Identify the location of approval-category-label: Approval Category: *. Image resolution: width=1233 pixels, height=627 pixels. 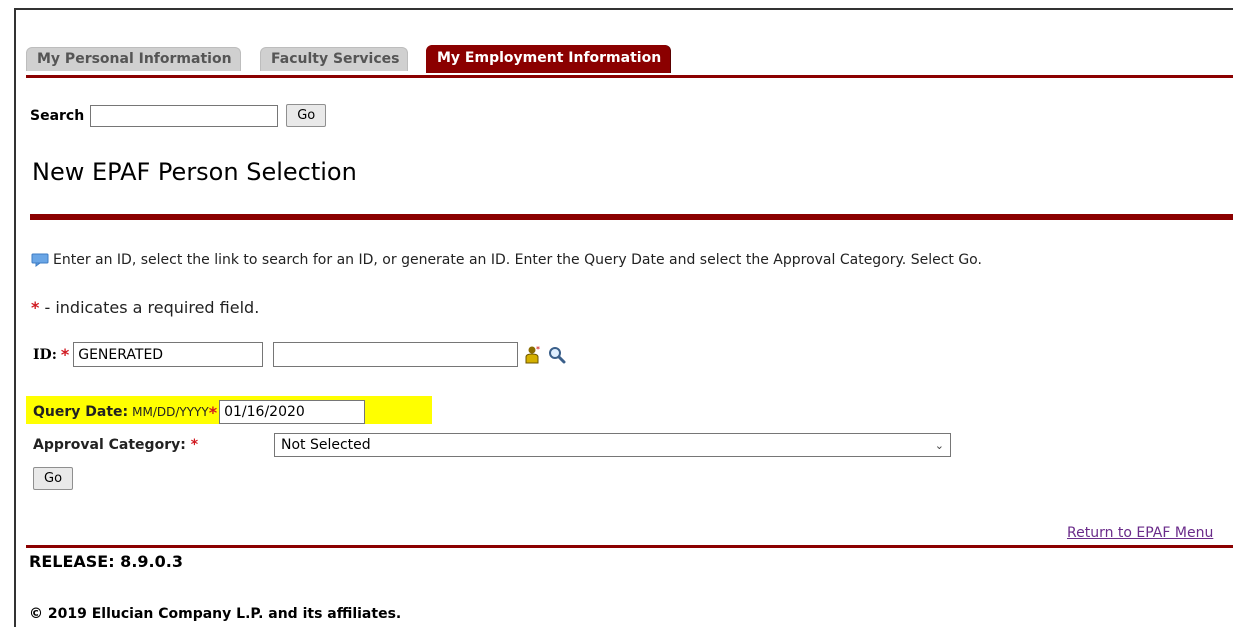
(153, 445).